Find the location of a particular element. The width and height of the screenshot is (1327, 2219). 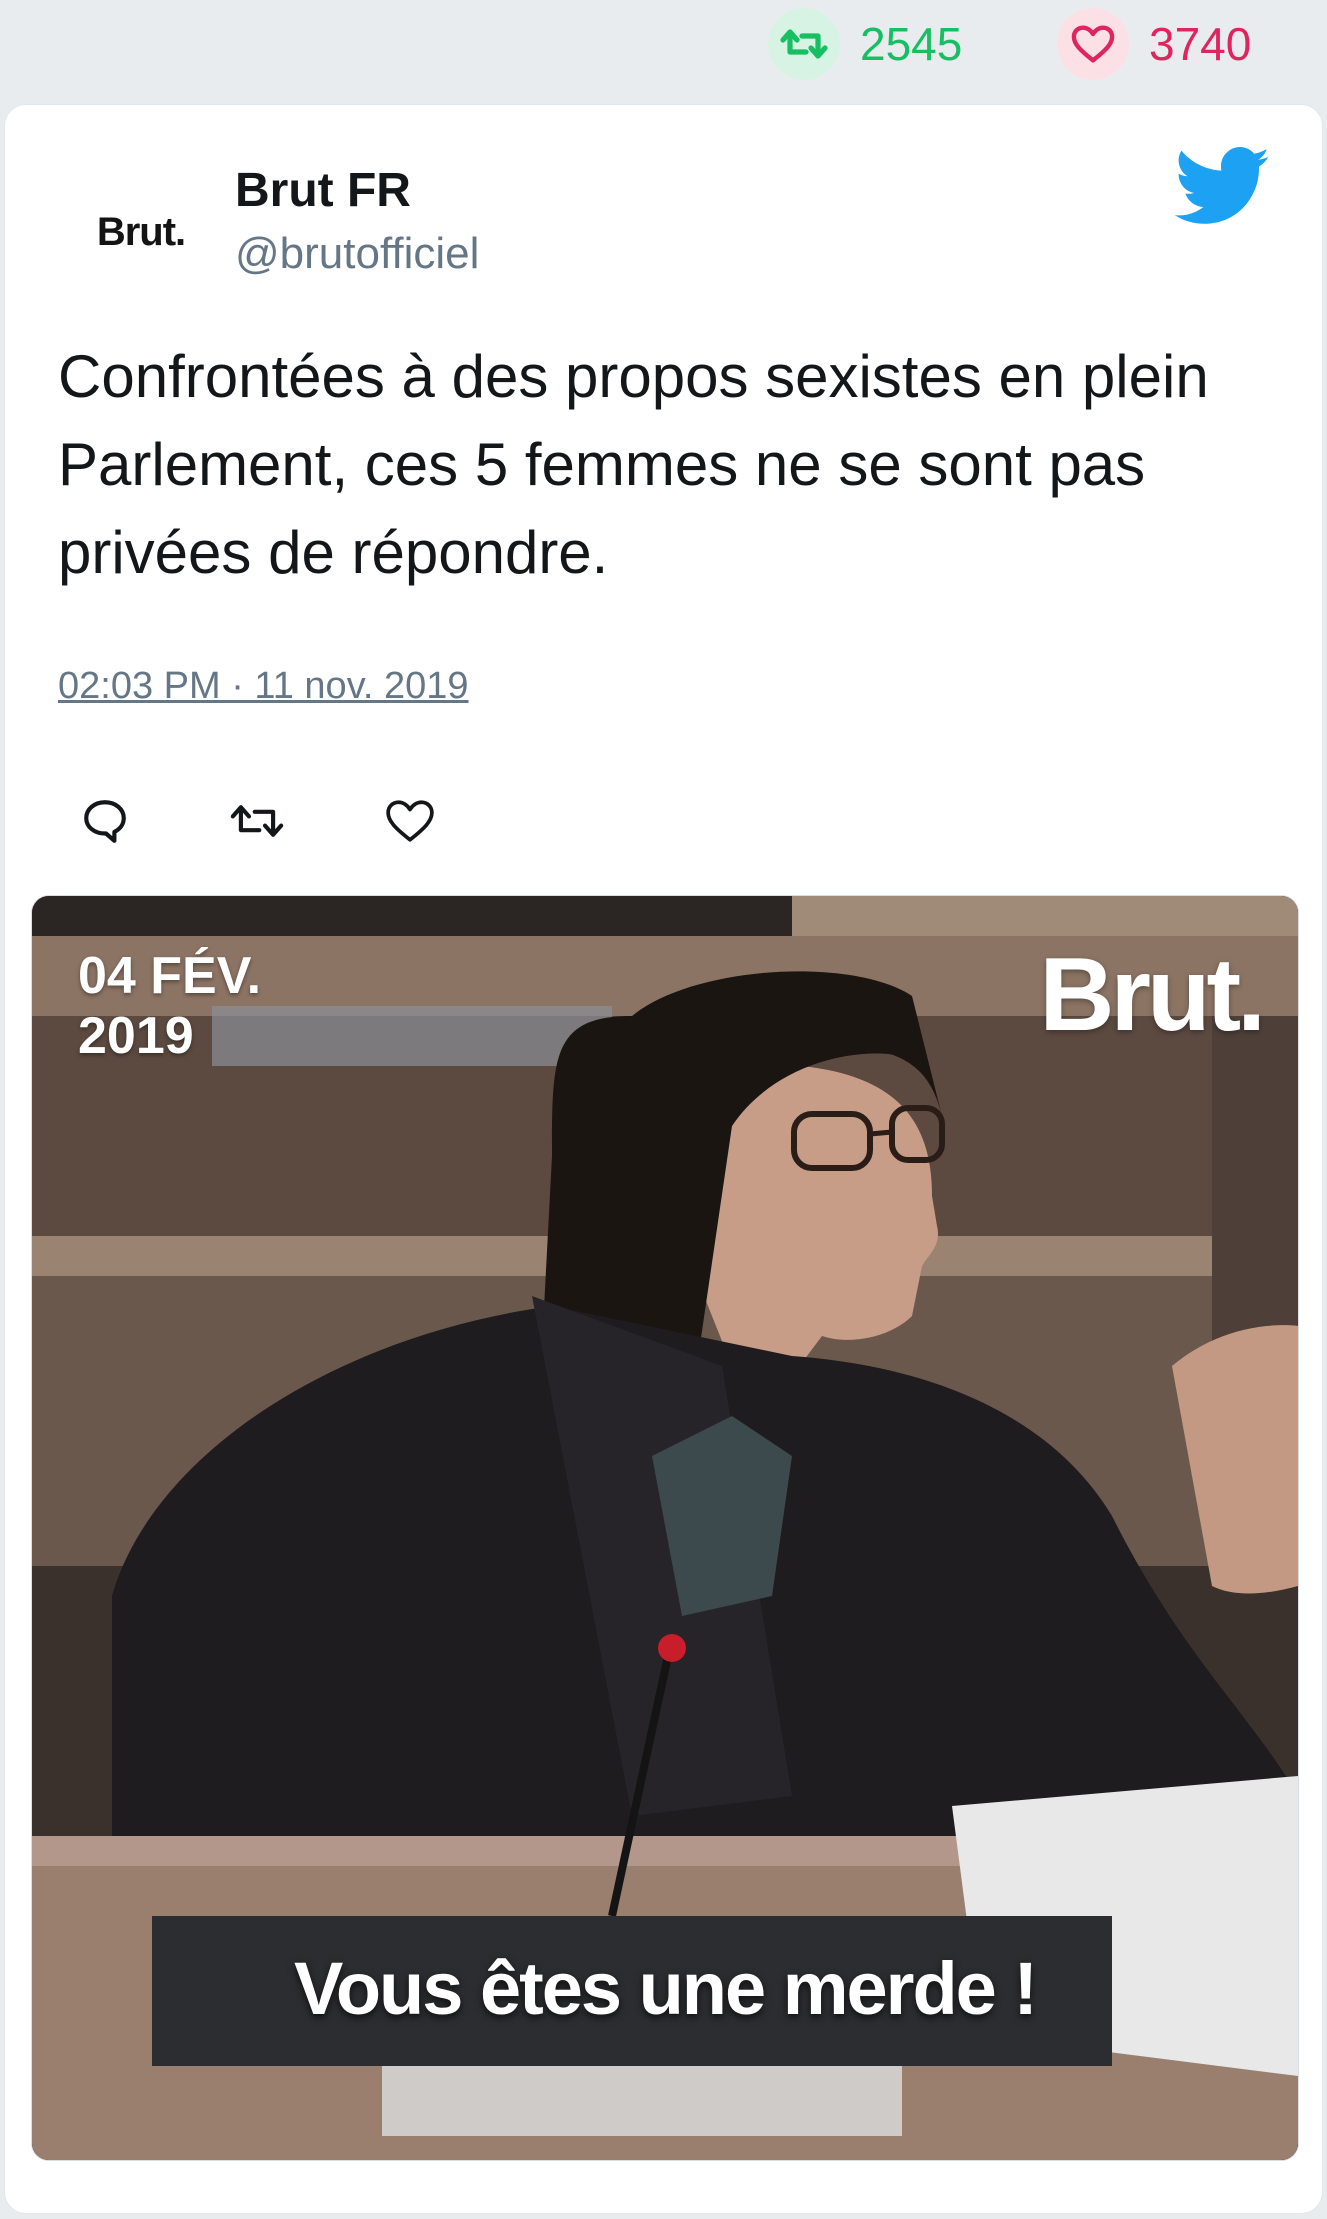

brut-logo-overlay: Brut. is located at coordinates (1152, 995).